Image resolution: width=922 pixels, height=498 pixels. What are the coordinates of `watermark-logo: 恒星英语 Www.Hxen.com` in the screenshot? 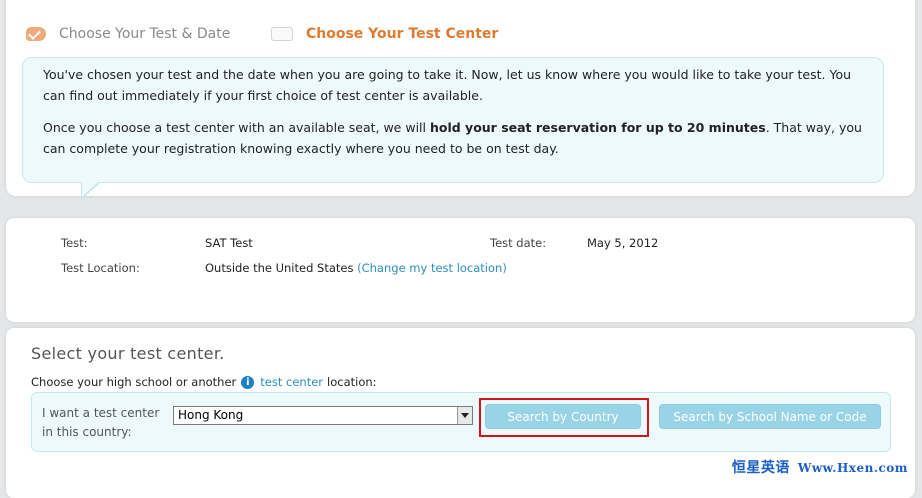 It's located at (819, 468).